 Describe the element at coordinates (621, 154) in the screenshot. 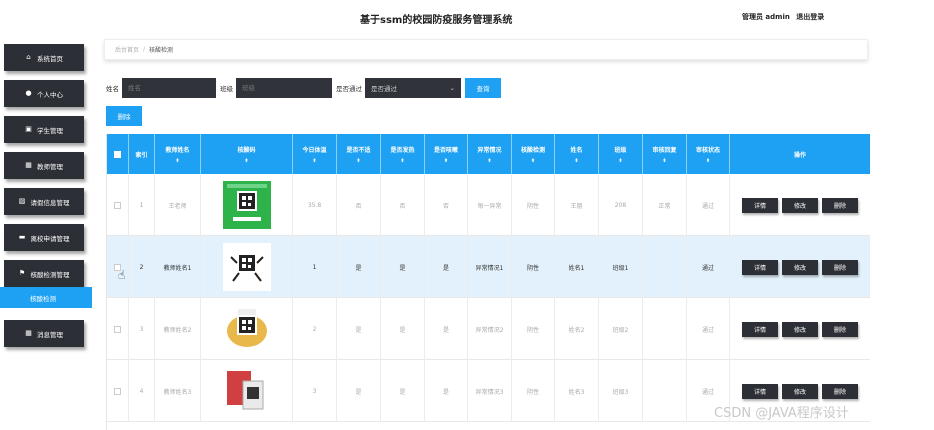

I see `column-header: 班级 ⬍` at that location.